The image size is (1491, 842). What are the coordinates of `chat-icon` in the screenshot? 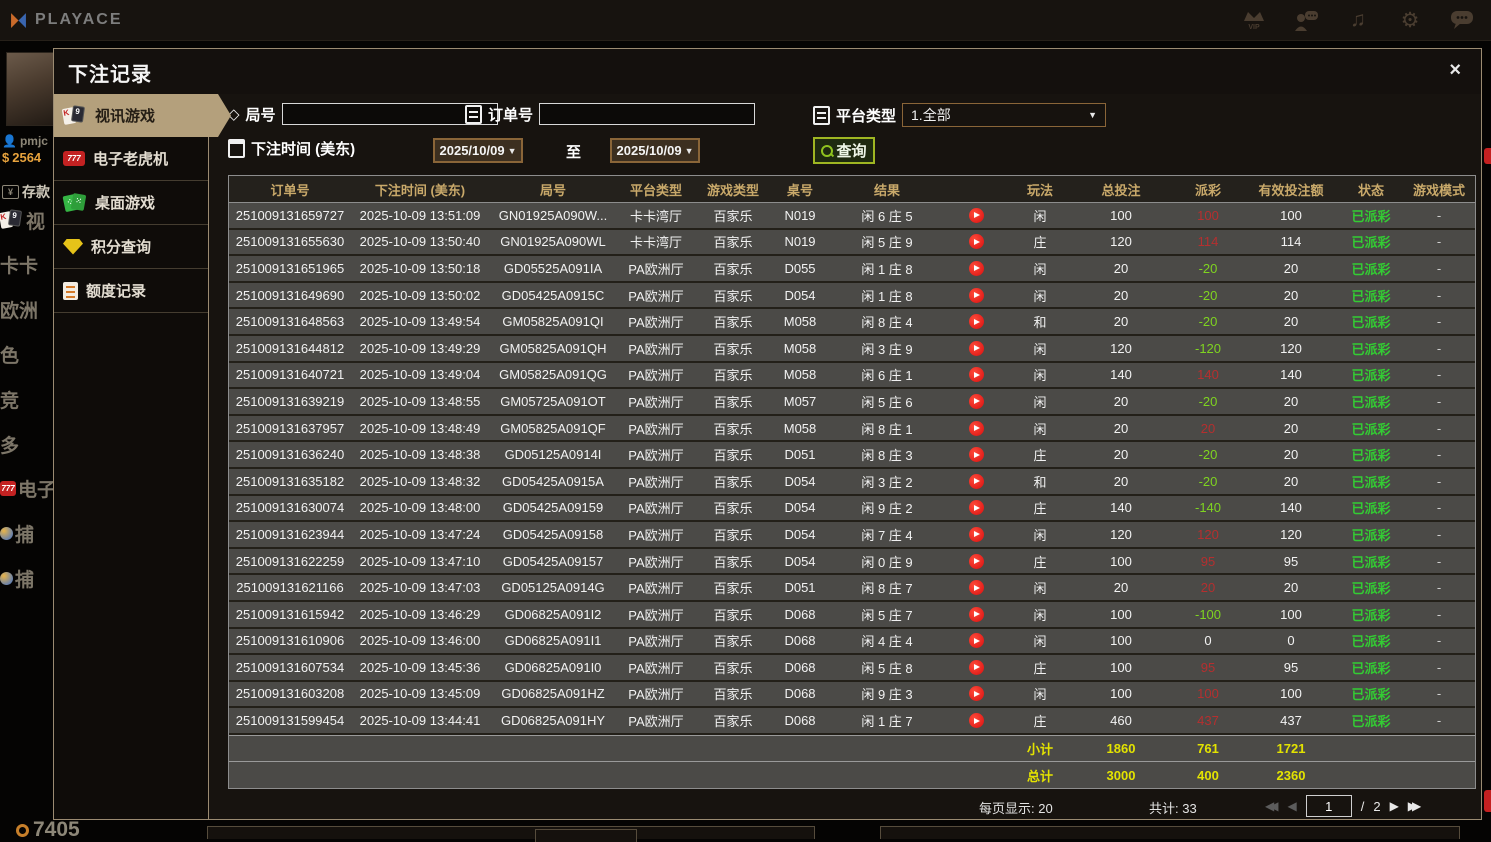 It's located at (1462, 20).